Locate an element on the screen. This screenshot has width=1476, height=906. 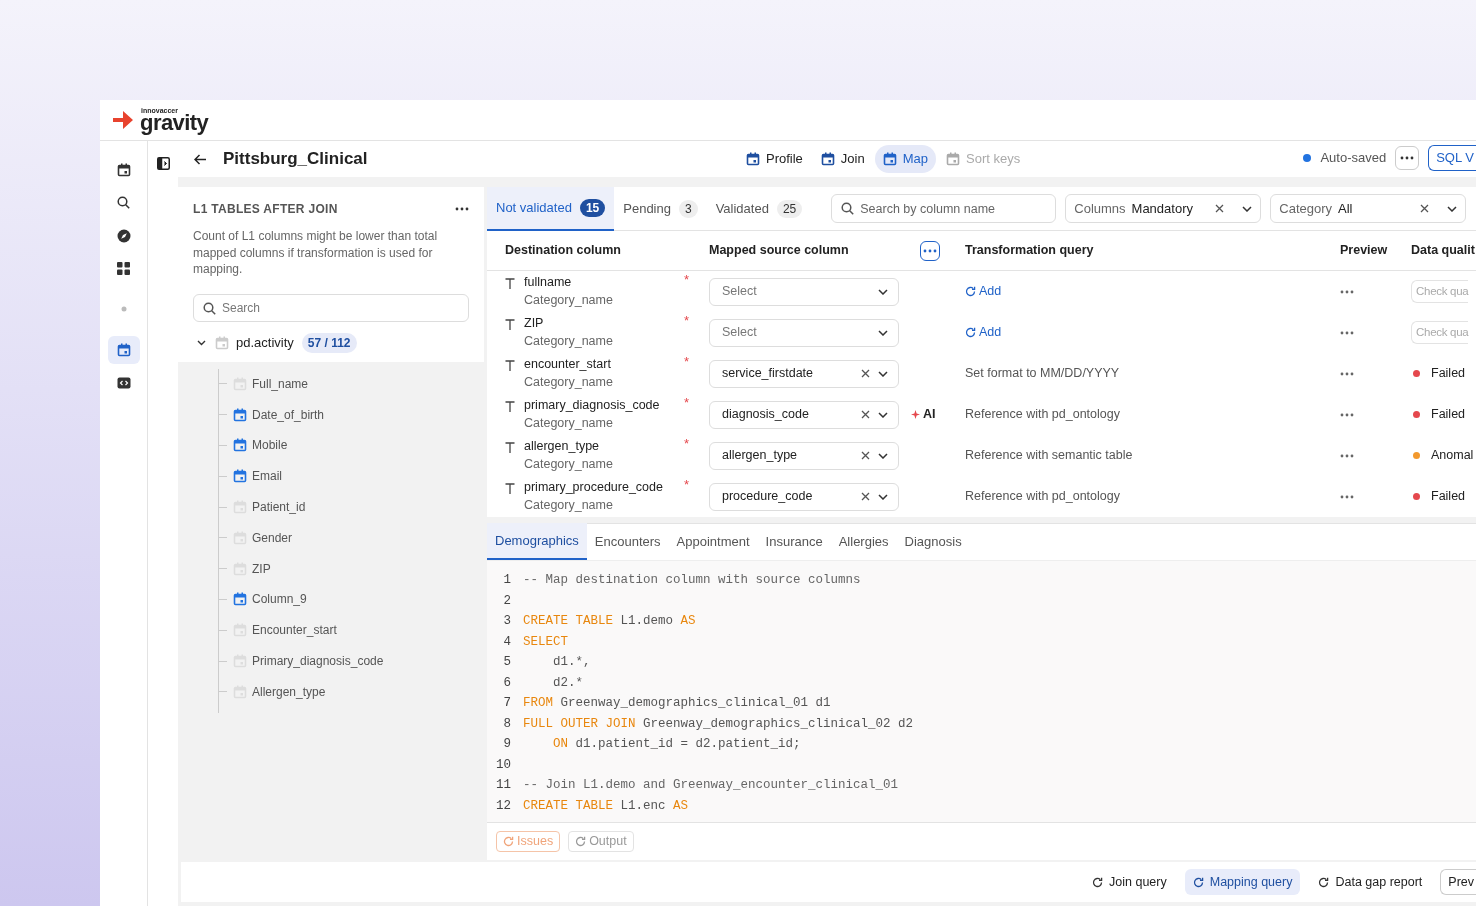
code-icon is located at coordinates (123, 382).